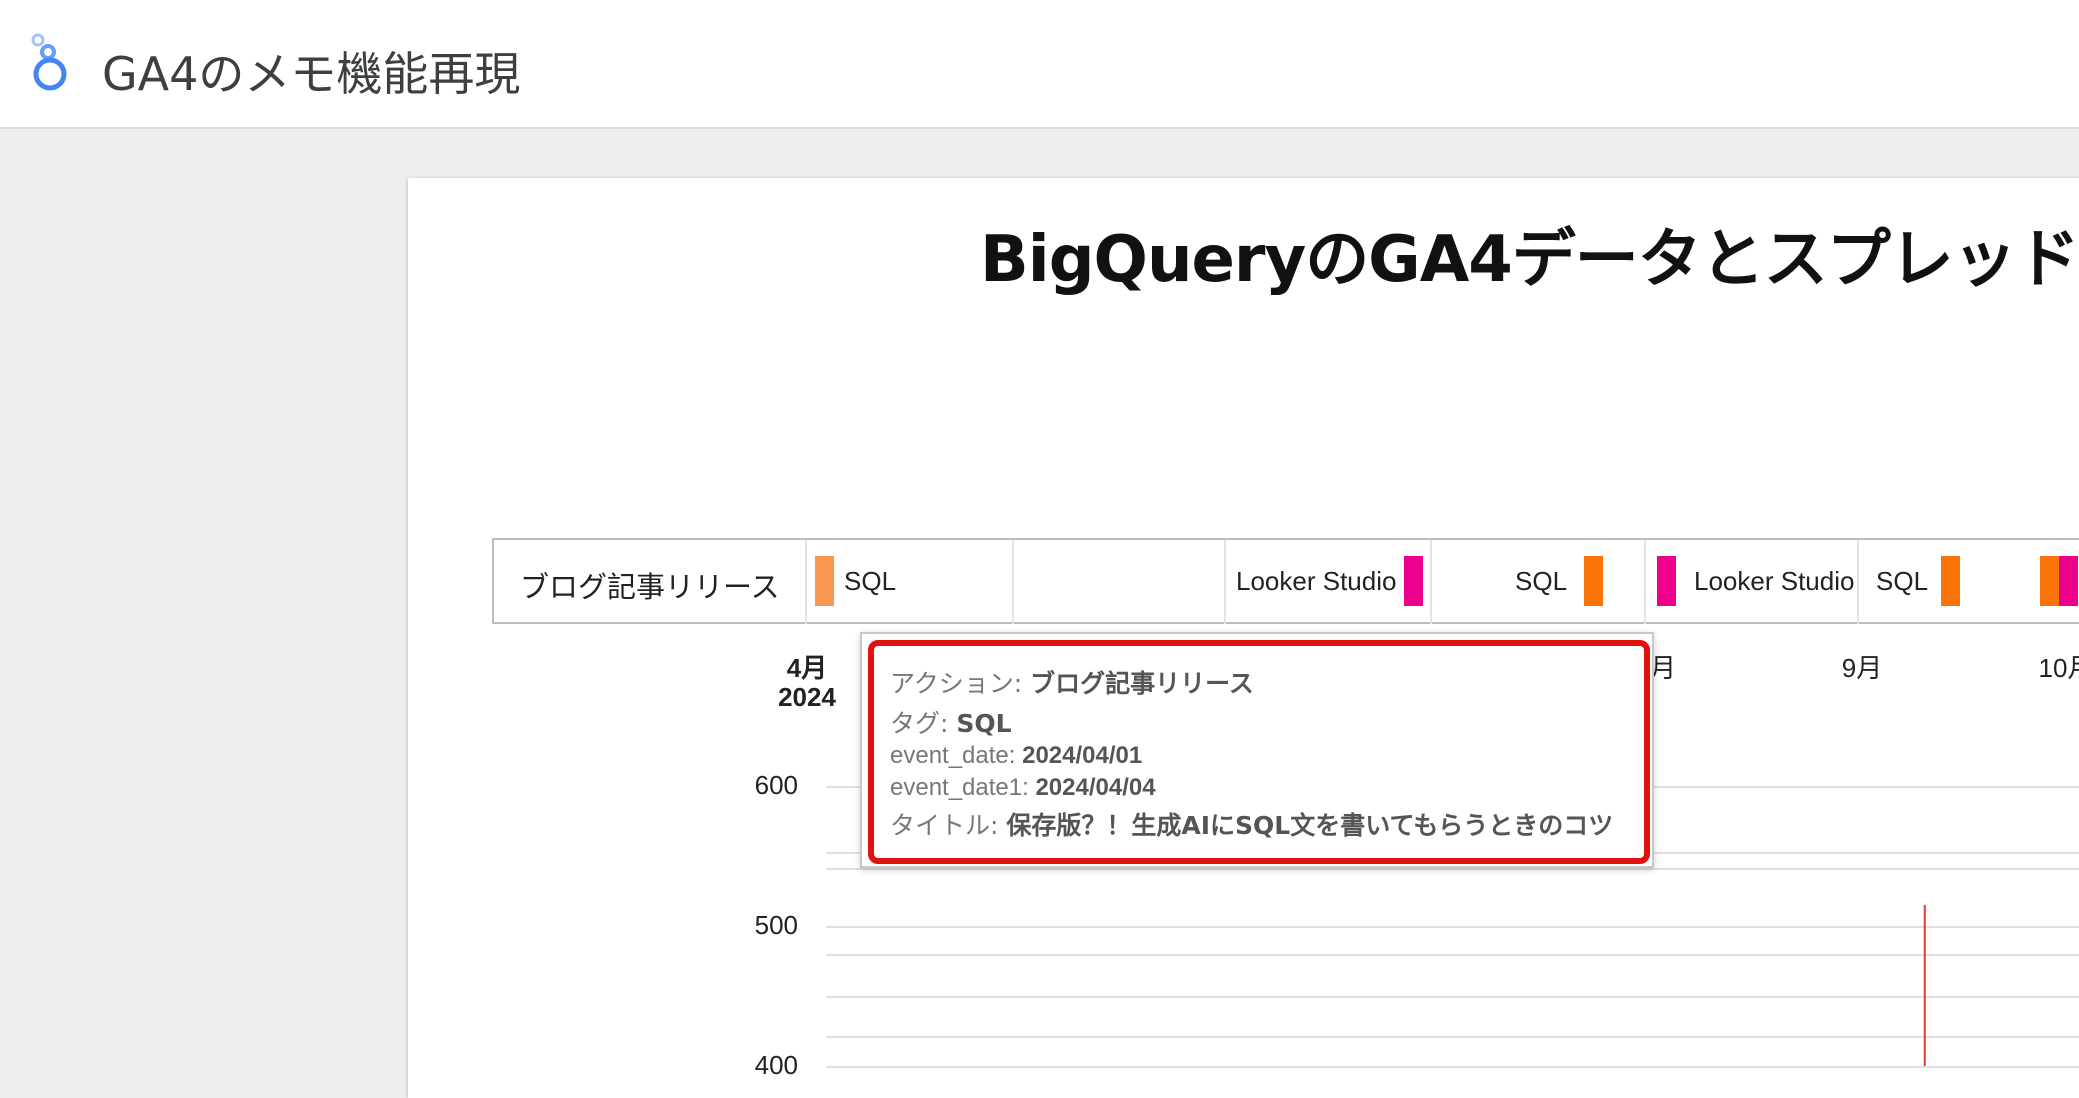  Describe the element at coordinates (1082, 755) in the screenshot. I see `tooltip-date-value: 2024/04/01` at that location.